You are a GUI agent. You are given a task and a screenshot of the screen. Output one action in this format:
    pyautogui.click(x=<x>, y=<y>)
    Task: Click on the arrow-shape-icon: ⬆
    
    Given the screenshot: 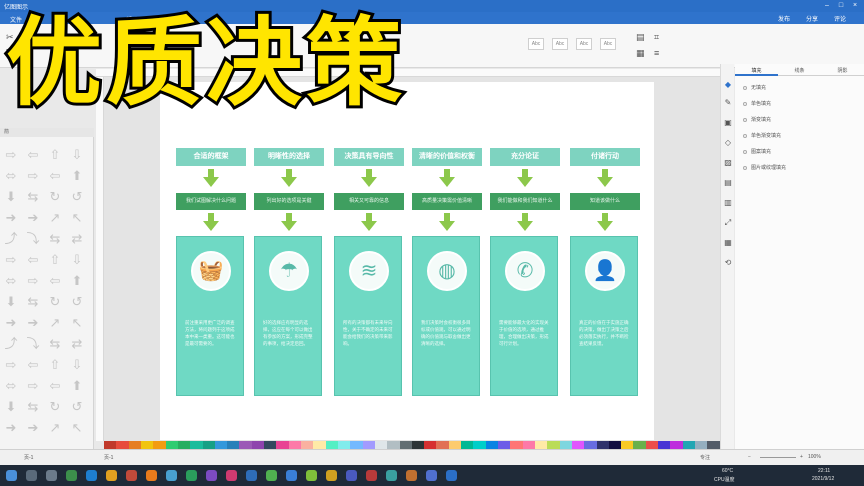 What is the action you would take?
    pyautogui.click(x=77, y=176)
    